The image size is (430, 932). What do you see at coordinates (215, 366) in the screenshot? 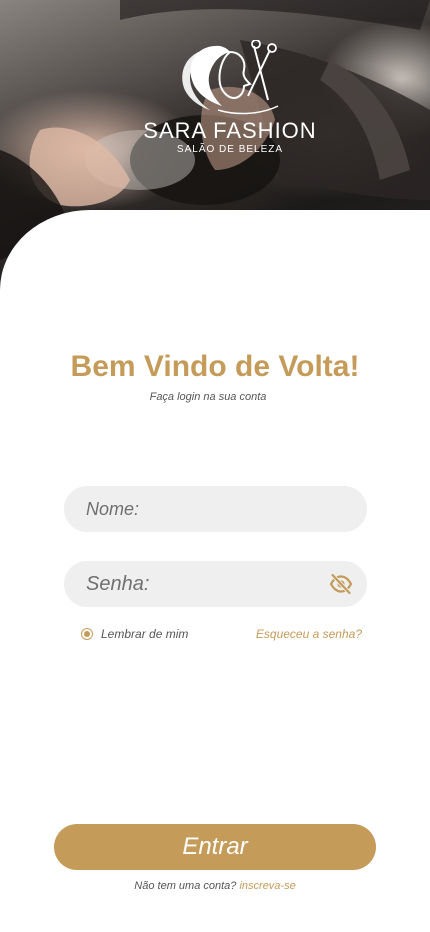
I see `page-title: Bem Vindo de Volta!` at bounding box center [215, 366].